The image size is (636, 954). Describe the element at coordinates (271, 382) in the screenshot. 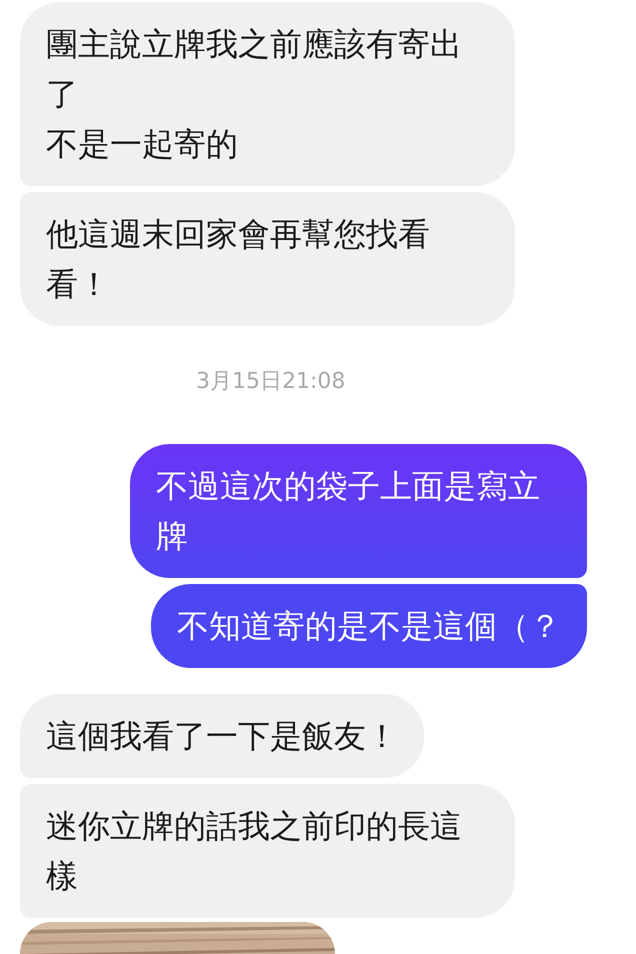

I see `message-timestamp: 3月15日21:08` at that location.